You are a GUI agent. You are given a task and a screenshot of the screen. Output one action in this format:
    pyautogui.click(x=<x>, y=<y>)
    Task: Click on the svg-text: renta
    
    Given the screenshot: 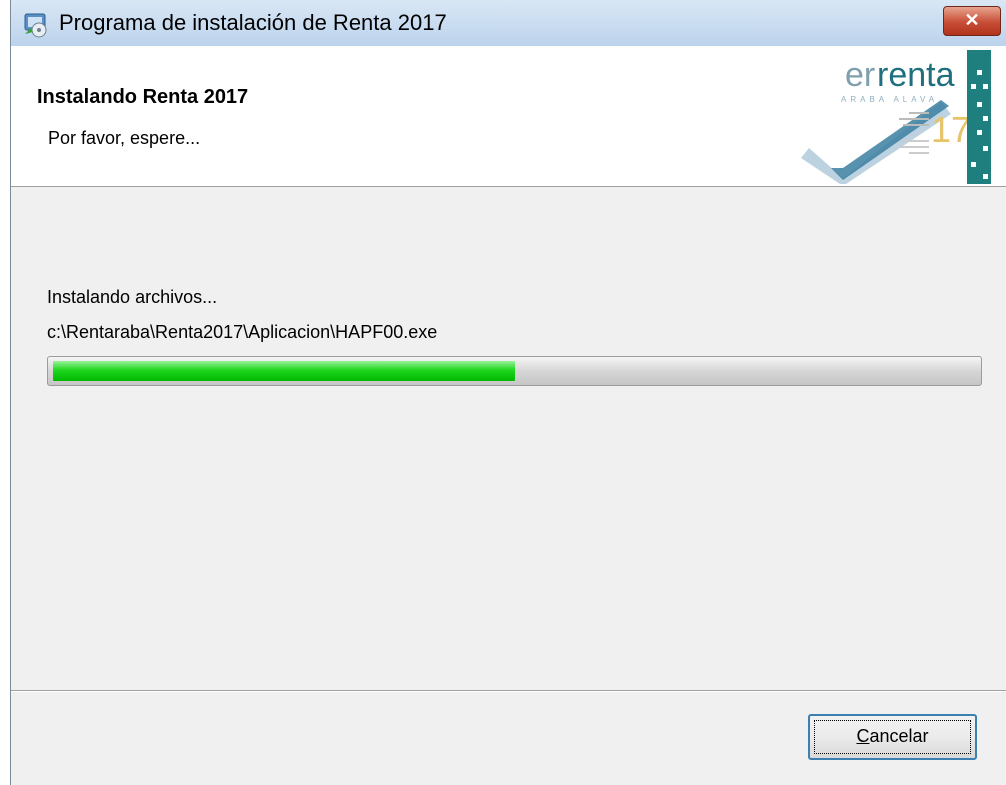 What is the action you would take?
    pyautogui.click(x=916, y=75)
    